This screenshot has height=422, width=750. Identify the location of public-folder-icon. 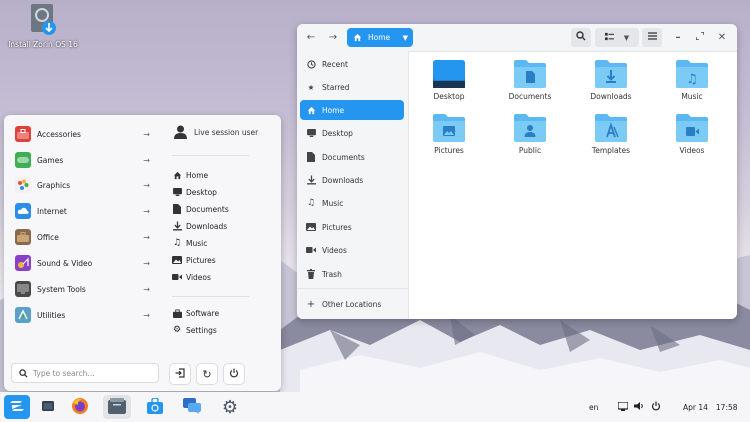
(530, 128).